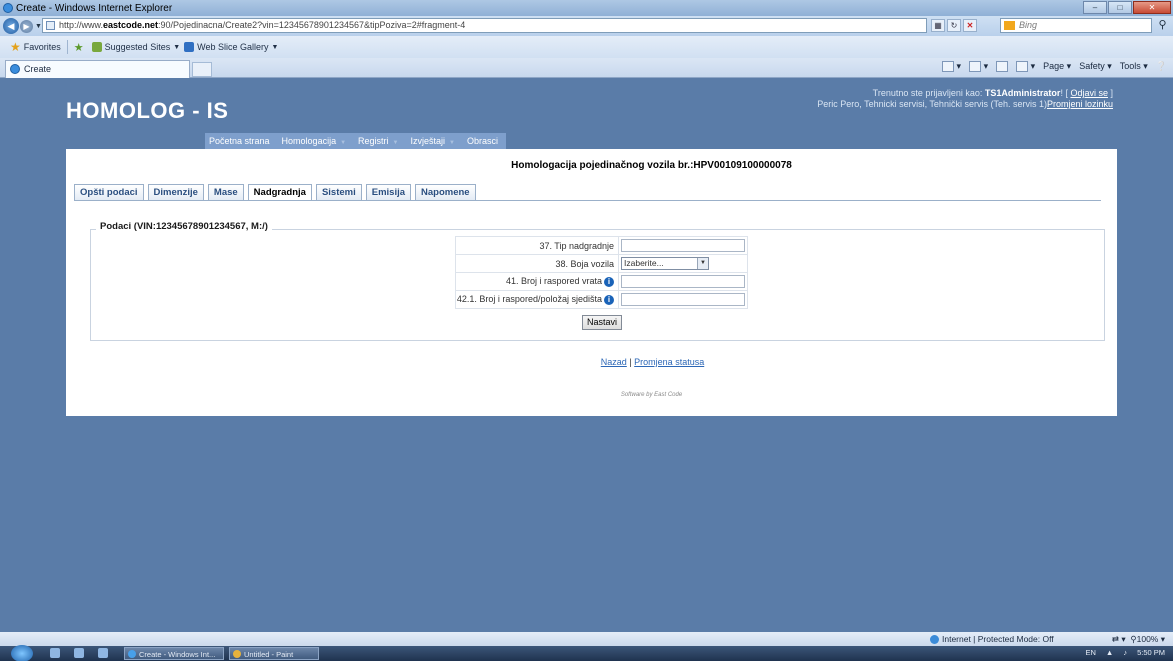 This screenshot has height=661, width=1173. I want to click on body-type-input, so click(683, 245).